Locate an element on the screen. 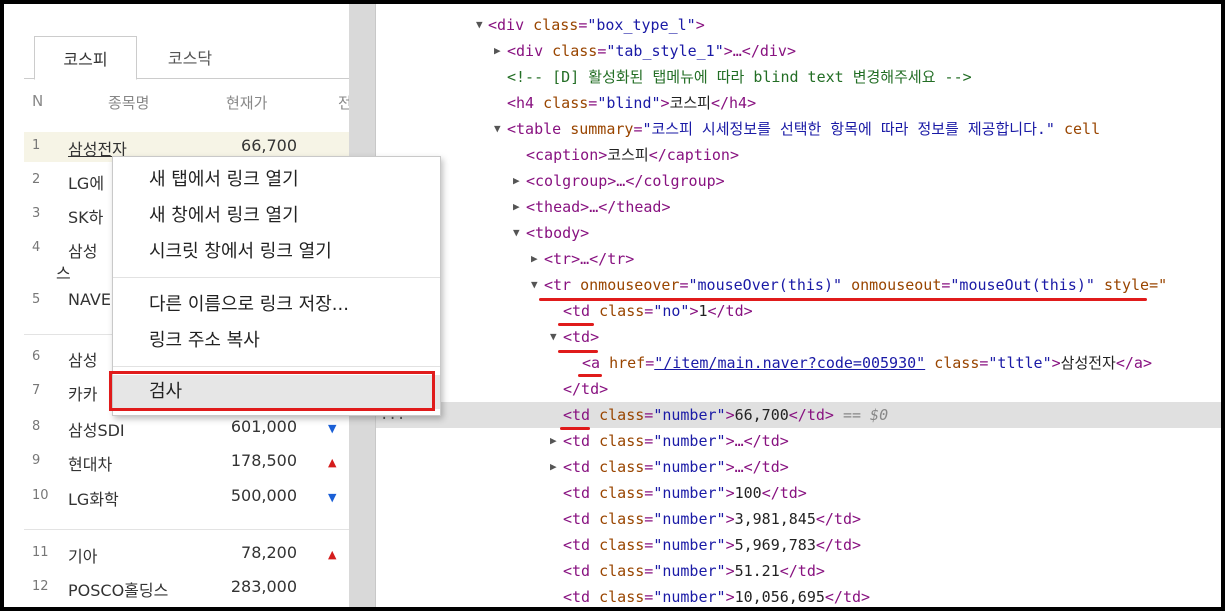  dom-node: </td> is located at coordinates (798, 389).